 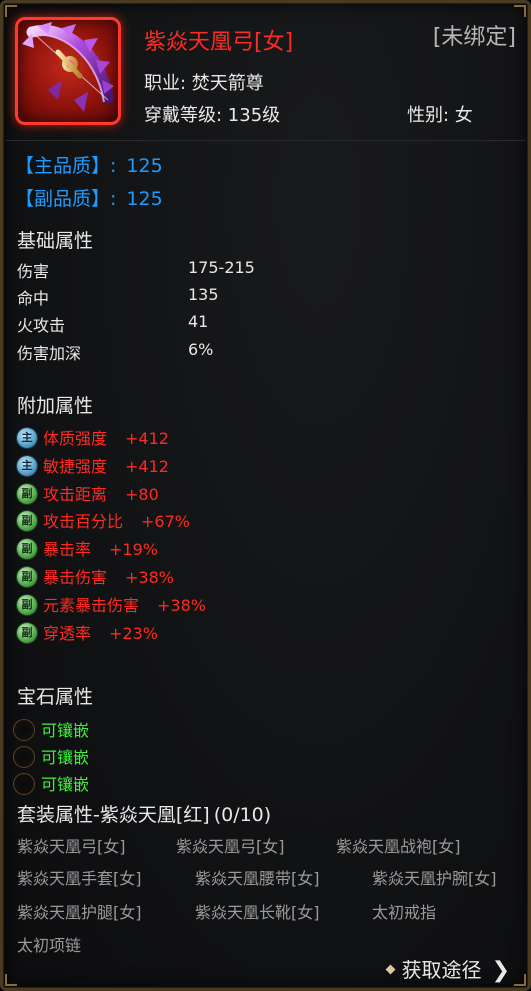 I want to click on main-quality-label: 【主品质】:, so click(x=66, y=166).